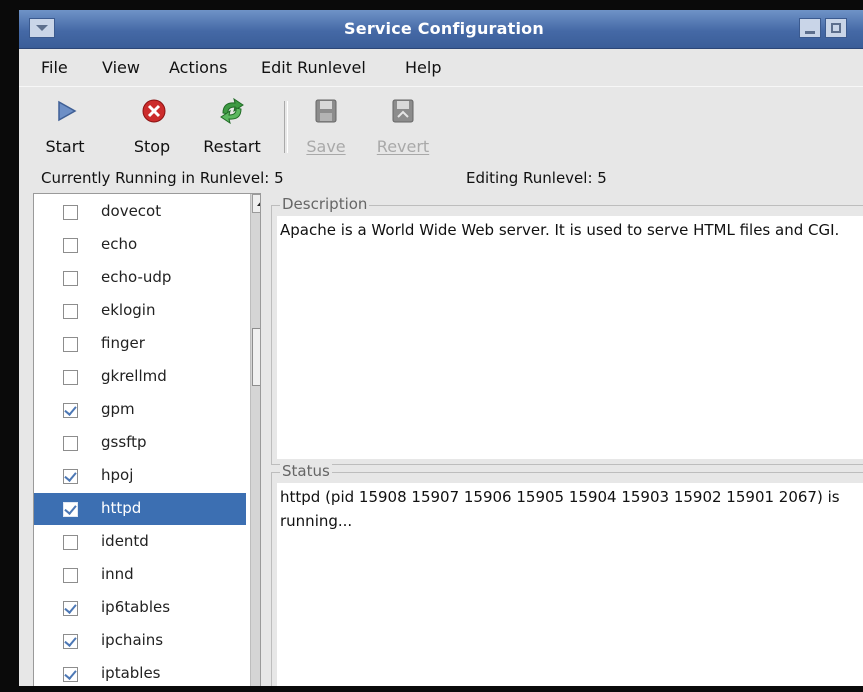 This screenshot has height=692, width=863. What do you see at coordinates (140, 245) in the screenshot?
I see `service-row-echo: echo` at bounding box center [140, 245].